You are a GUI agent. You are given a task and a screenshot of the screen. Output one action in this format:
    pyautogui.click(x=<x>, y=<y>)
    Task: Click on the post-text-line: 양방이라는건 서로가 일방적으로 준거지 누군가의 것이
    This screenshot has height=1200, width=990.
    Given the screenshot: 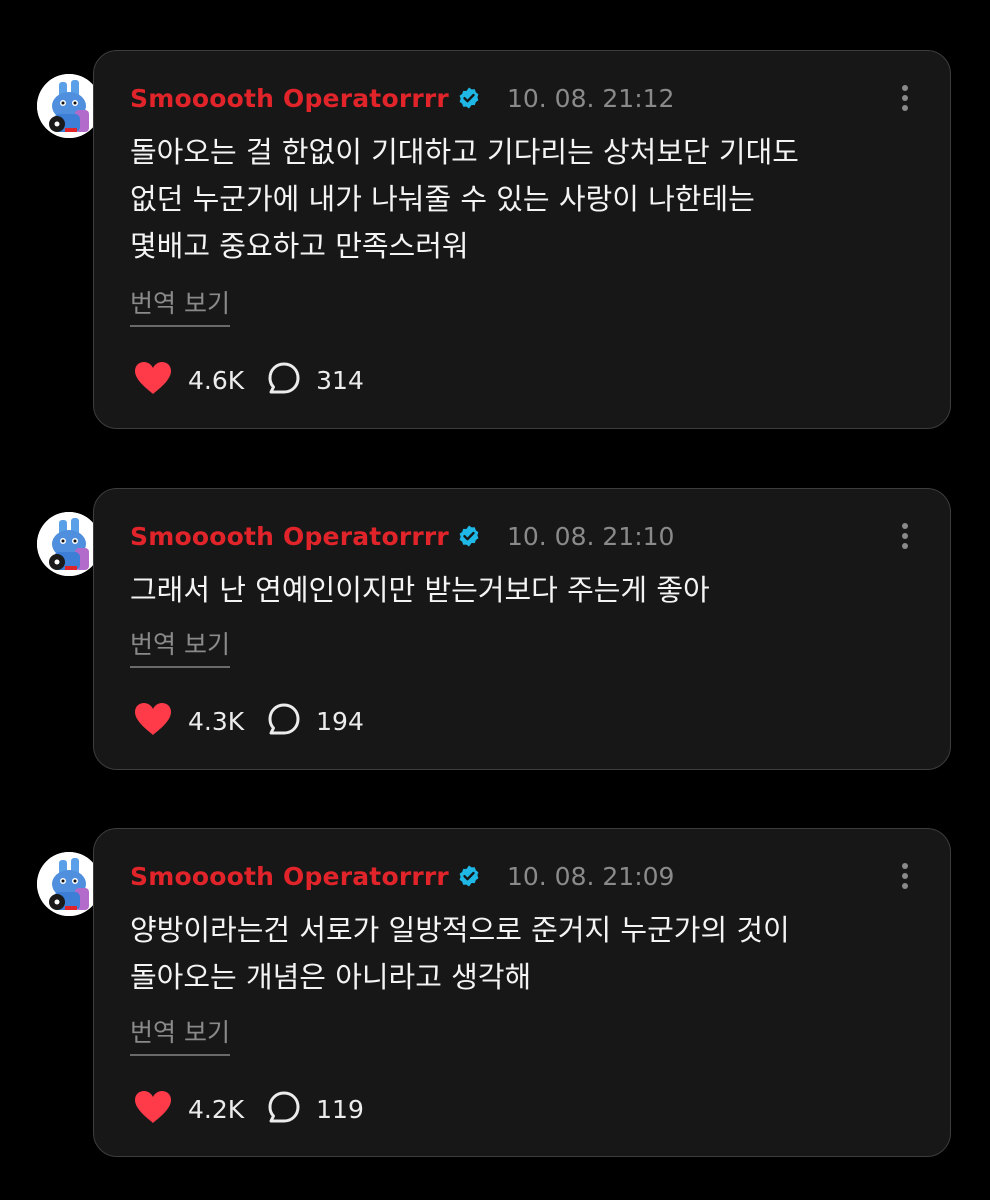 What is the action you would take?
    pyautogui.click(x=460, y=930)
    